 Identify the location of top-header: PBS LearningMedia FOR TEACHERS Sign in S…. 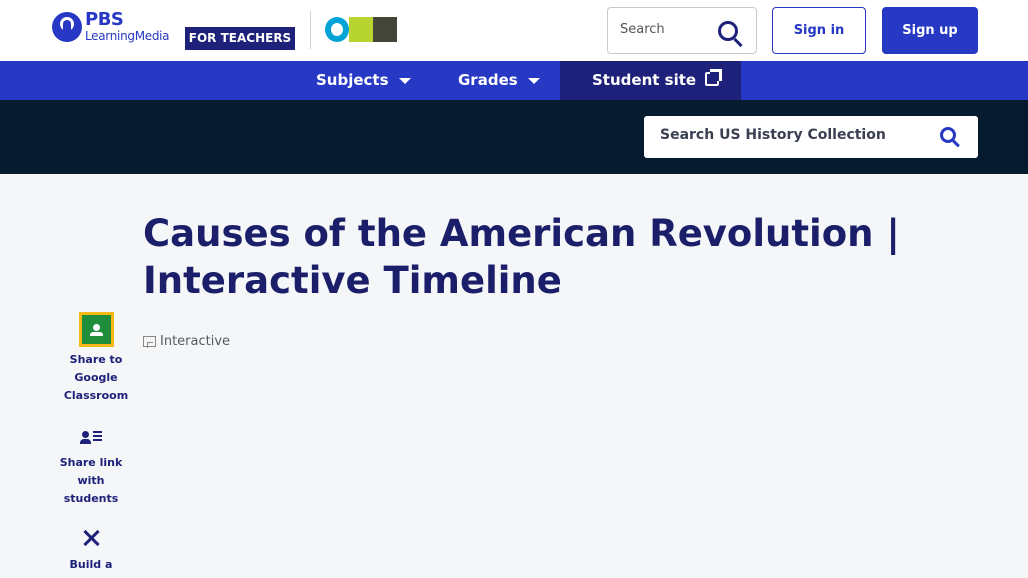
(514, 30).